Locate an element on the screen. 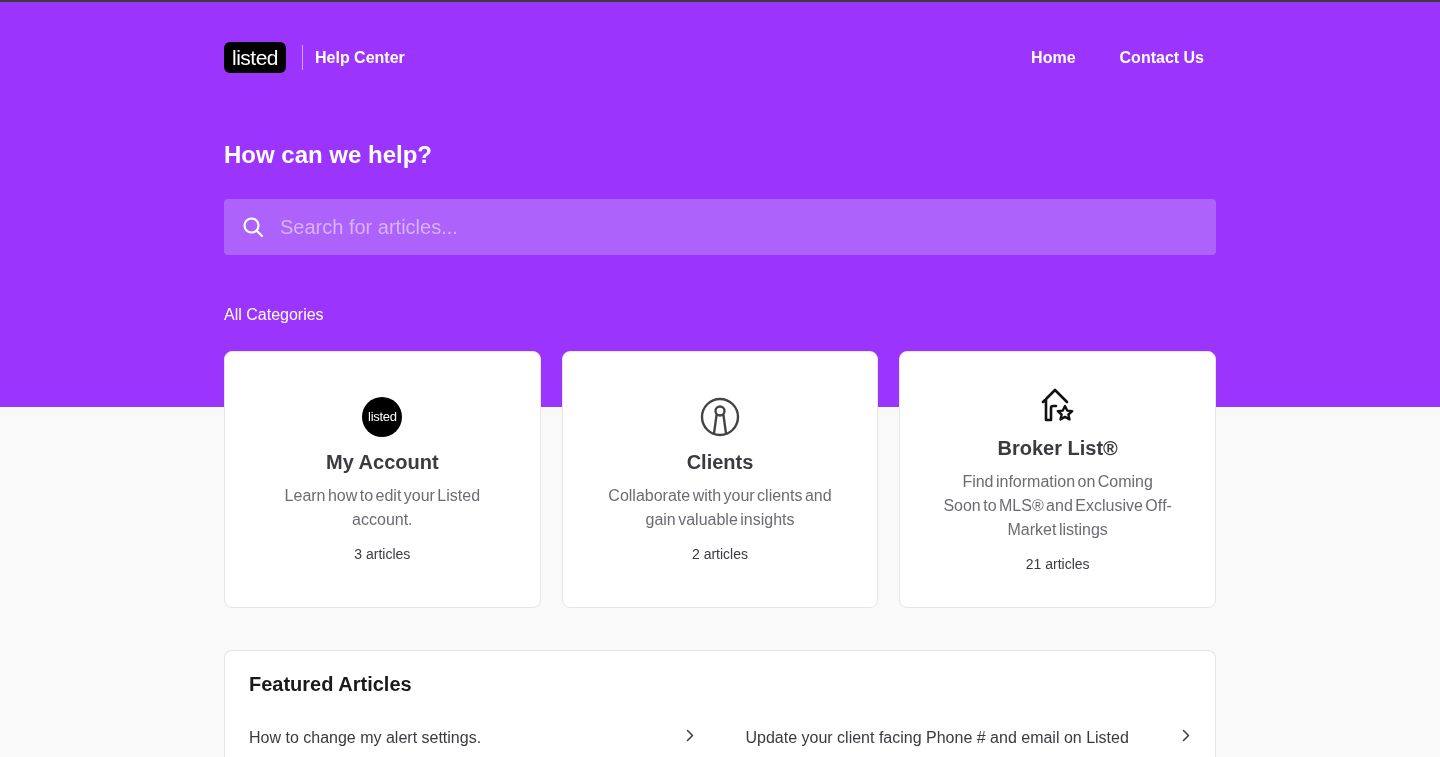 This screenshot has height=757, width=1440. site-title: Help Center is located at coordinates (360, 57).